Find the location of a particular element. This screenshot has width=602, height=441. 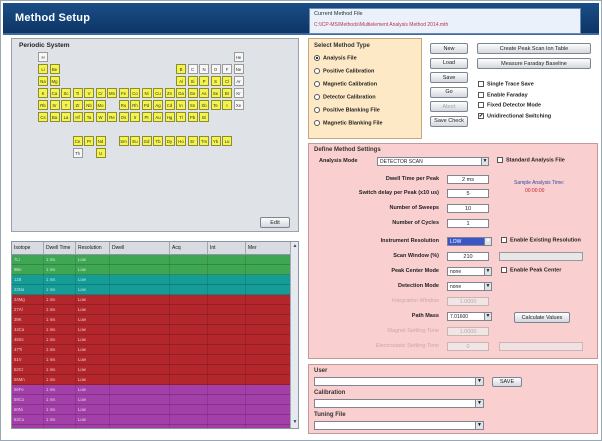

element-tb: Tb is located at coordinates (158, 141).